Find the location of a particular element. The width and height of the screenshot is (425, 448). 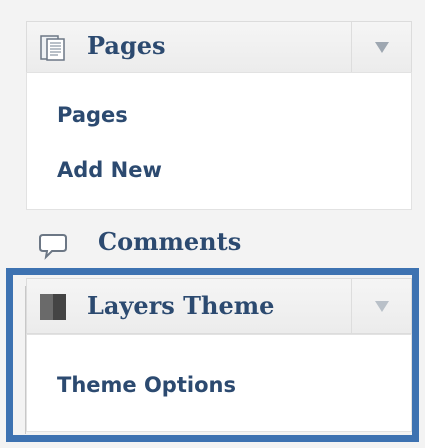

menu-item-layers-theme-label: Layers Theme is located at coordinates (181, 305).